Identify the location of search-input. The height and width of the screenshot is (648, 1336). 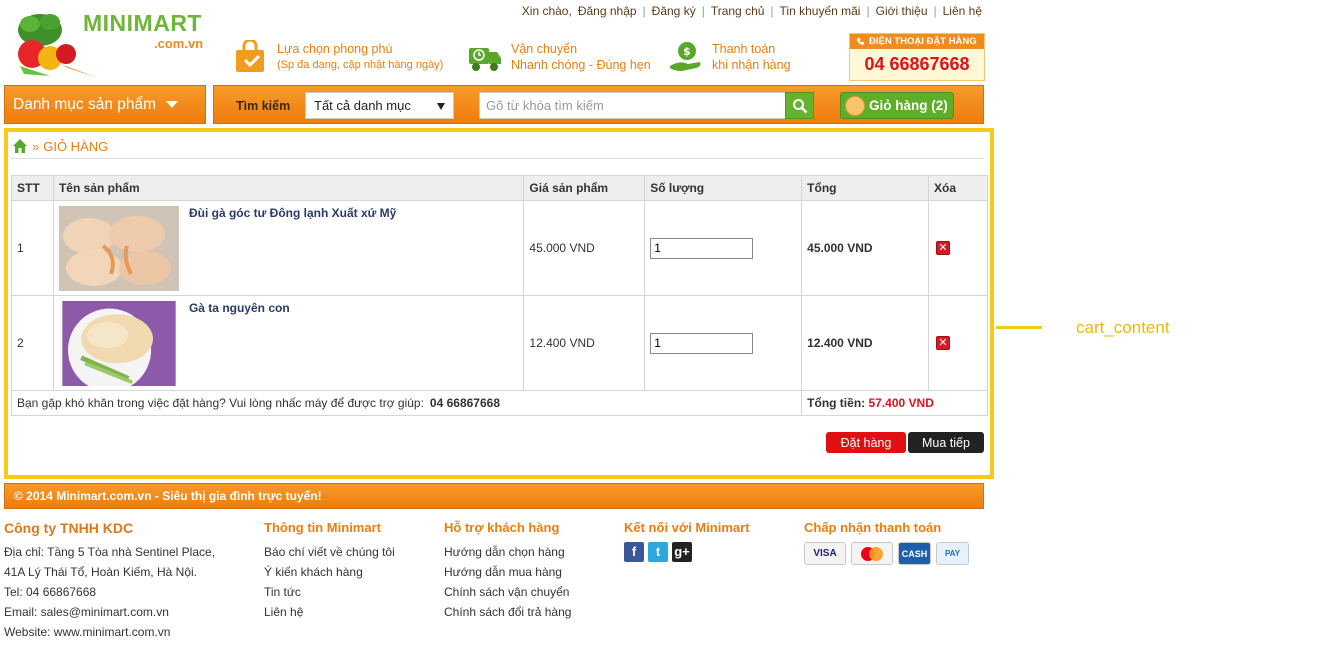
(632, 105).